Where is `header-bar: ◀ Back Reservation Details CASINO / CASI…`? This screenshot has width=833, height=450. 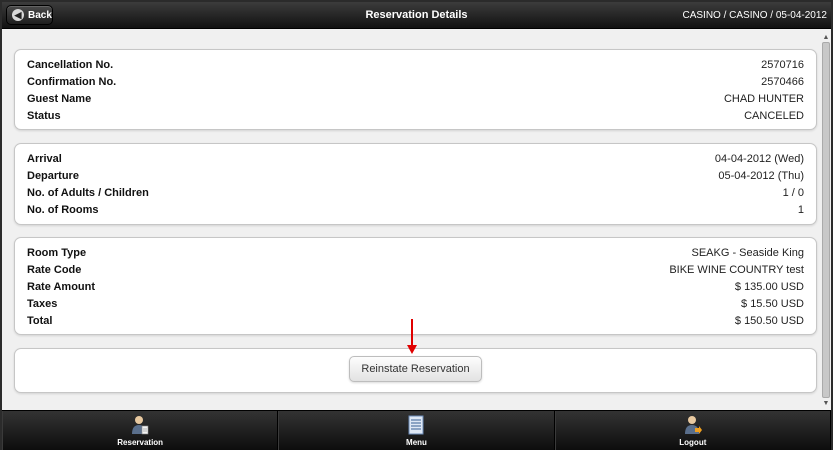
header-bar: ◀ Back Reservation Details CASINO / CASI… is located at coordinates (416, 15).